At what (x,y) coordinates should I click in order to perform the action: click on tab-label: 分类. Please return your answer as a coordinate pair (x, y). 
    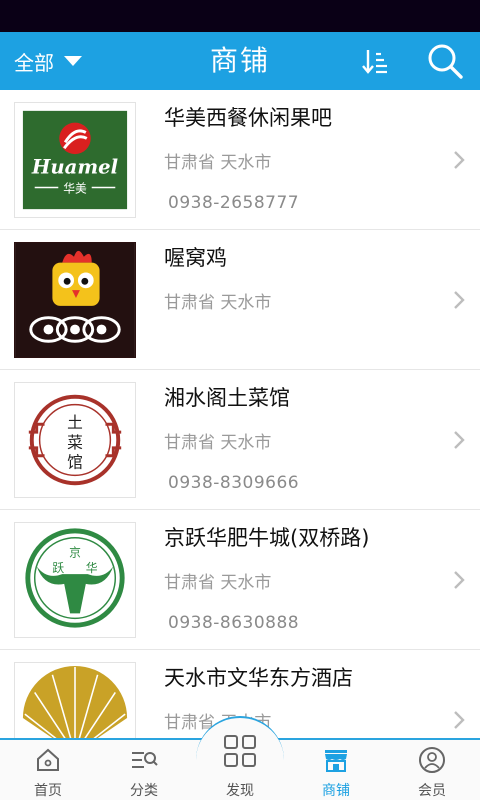
    Looking at the image, I should click on (144, 791).